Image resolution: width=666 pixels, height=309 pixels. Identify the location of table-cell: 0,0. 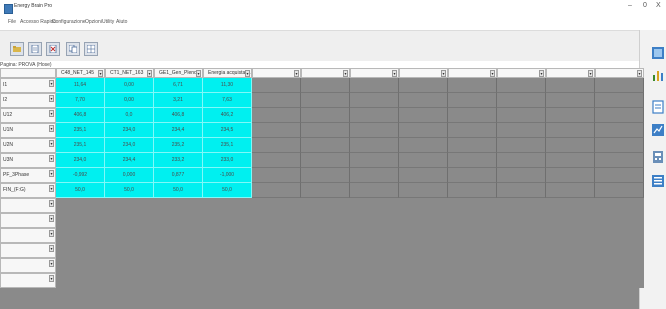
(129, 115).